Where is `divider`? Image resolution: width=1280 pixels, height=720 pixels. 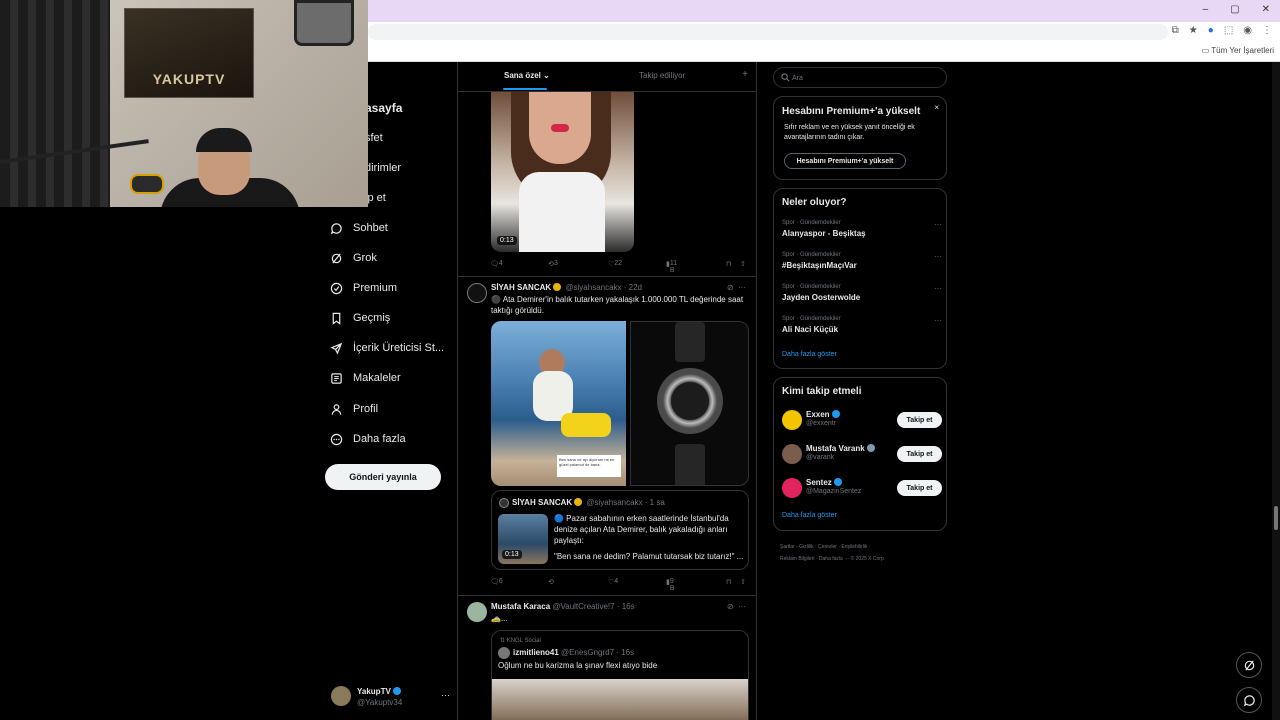
divider is located at coordinates (607, 276).